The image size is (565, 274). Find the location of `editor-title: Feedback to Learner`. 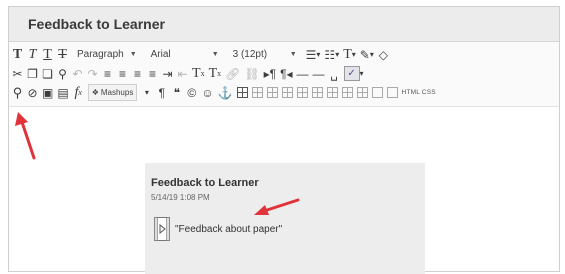

editor-title: Feedback to Learner is located at coordinates (96, 24).